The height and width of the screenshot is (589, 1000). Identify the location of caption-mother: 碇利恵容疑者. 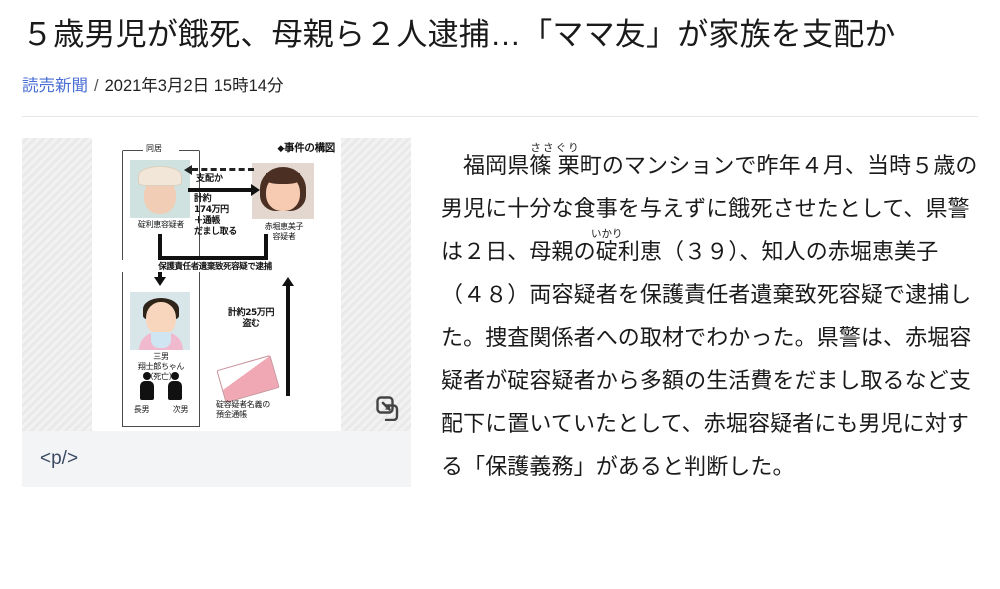
(161, 224).